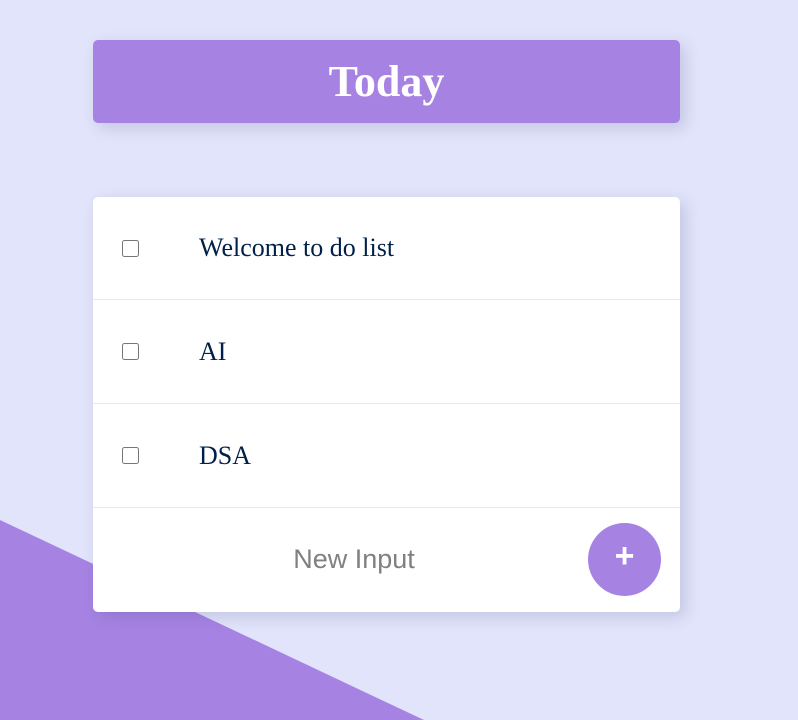 The image size is (798, 720). What do you see at coordinates (297, 247) in the screenshot?
I see `todo-item-text: Welcome to do list` at bounding box center [297, 247].